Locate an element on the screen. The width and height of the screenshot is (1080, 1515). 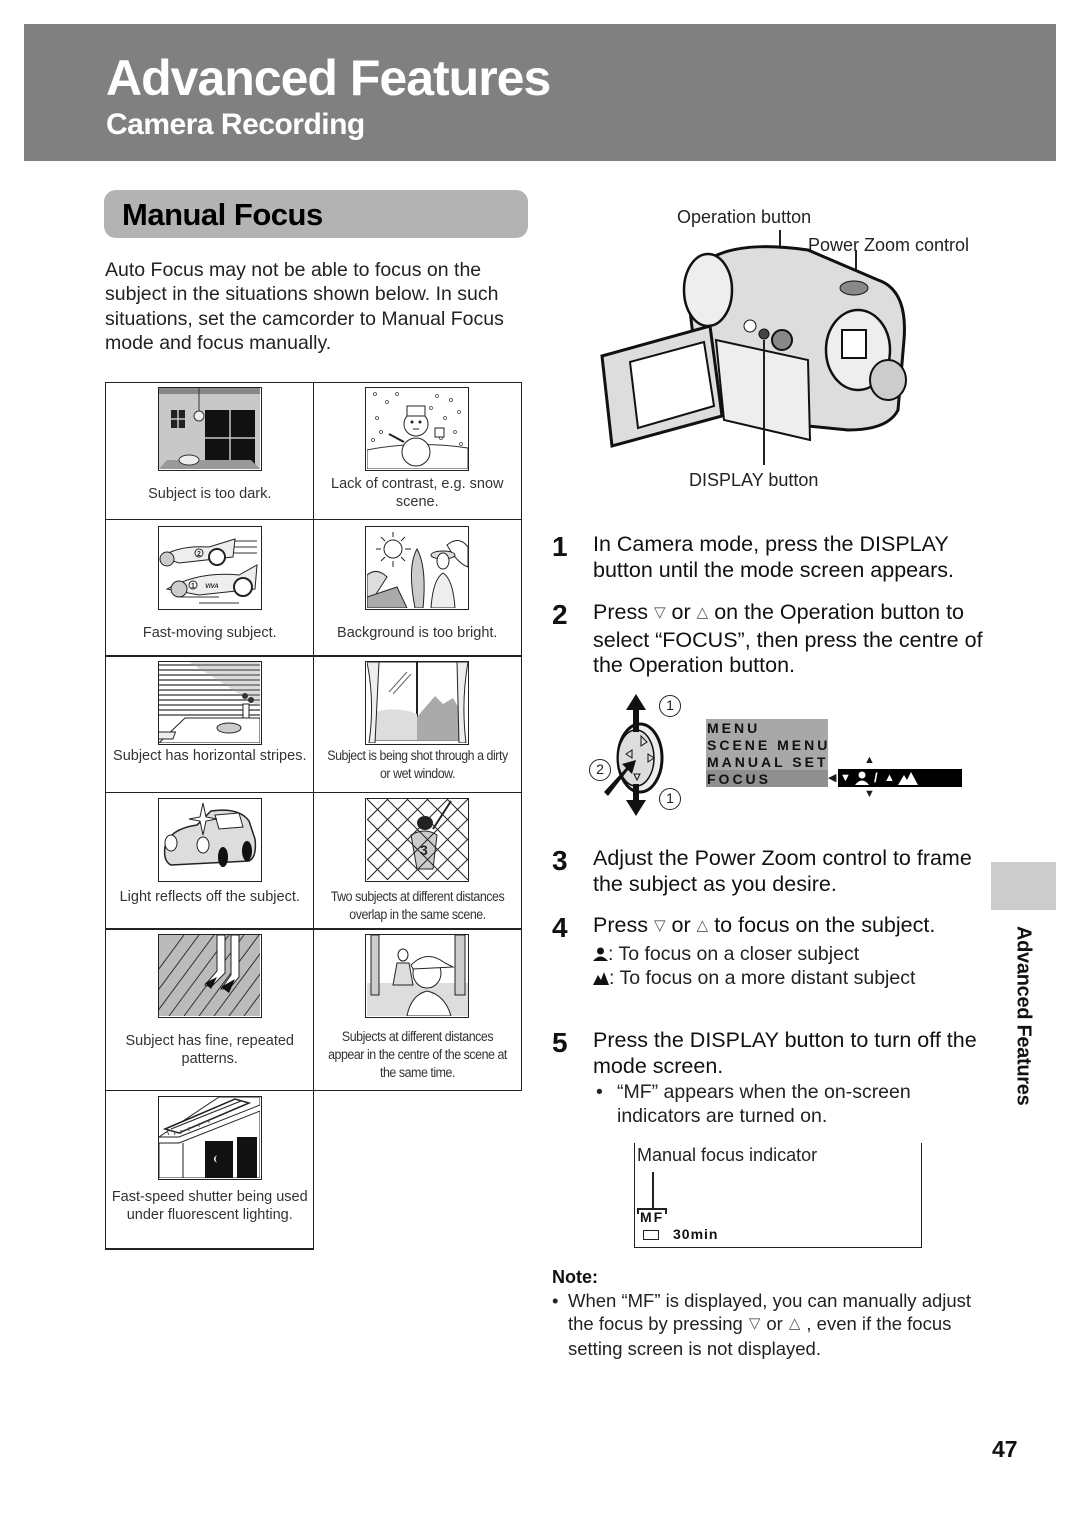
camcorder-illustration is located at coordinates (763, 347).